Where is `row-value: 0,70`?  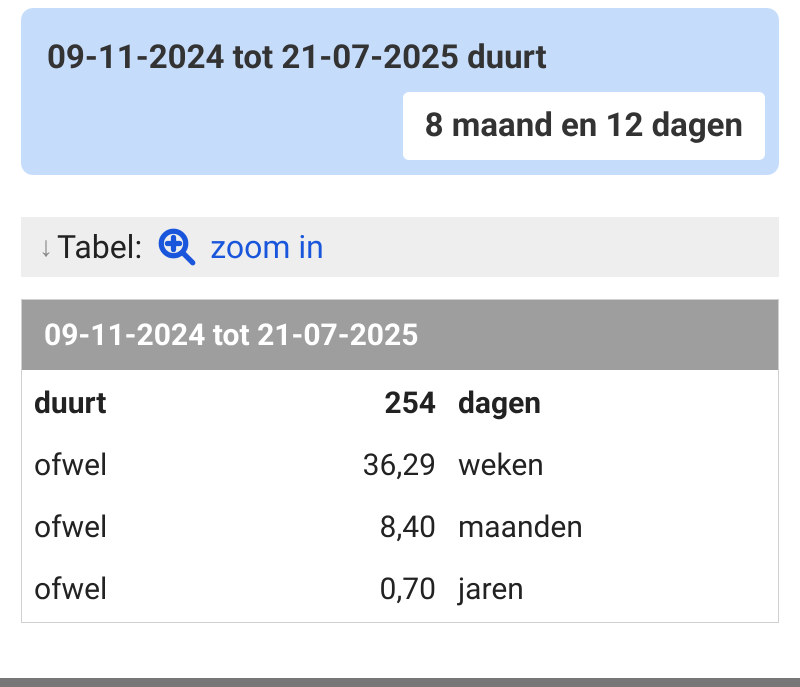 row-value: 0,70 is located at coordinates (407, 589).